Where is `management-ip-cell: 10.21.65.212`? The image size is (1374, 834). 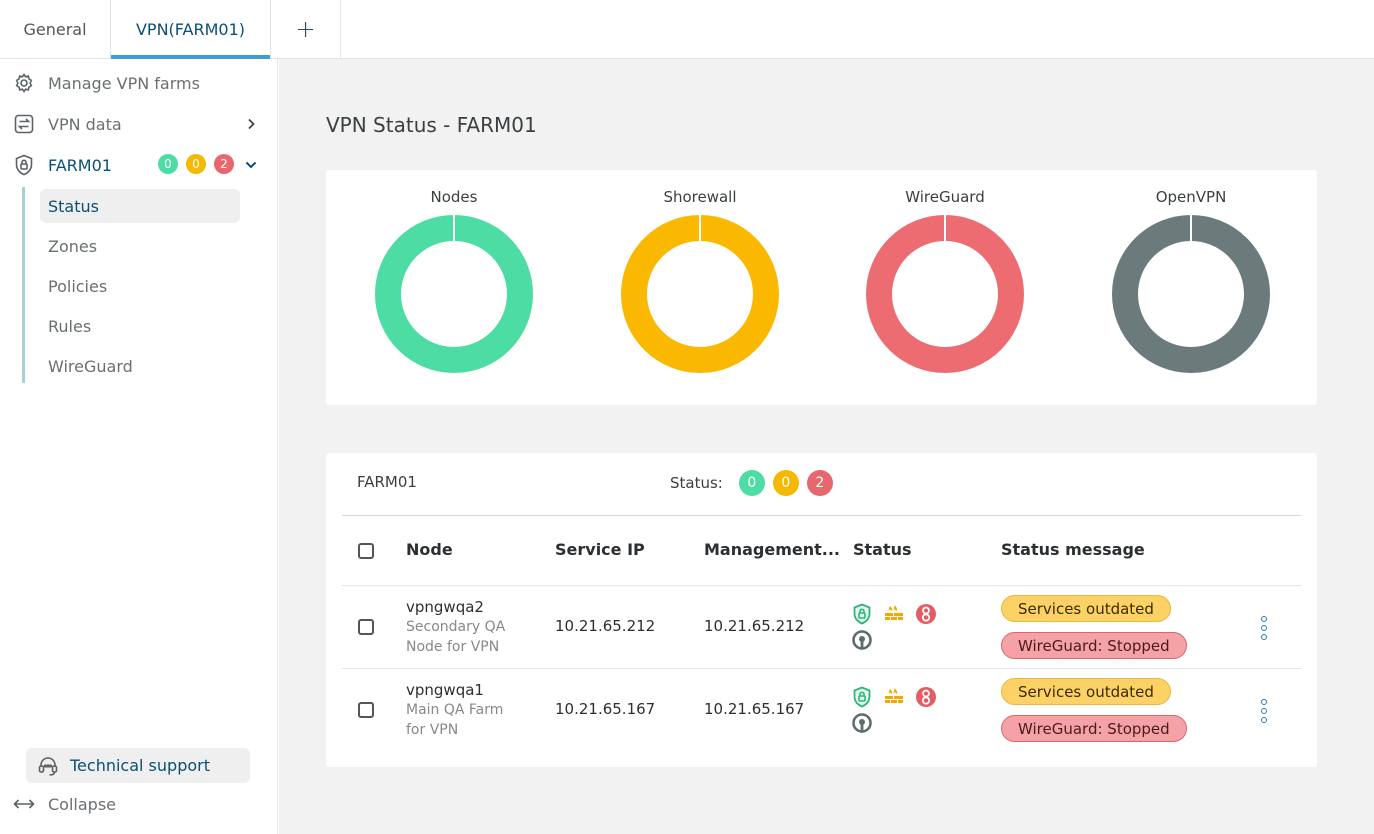
management-ip-cell: 10.21.65.212 is located at coordinates (754, 626).